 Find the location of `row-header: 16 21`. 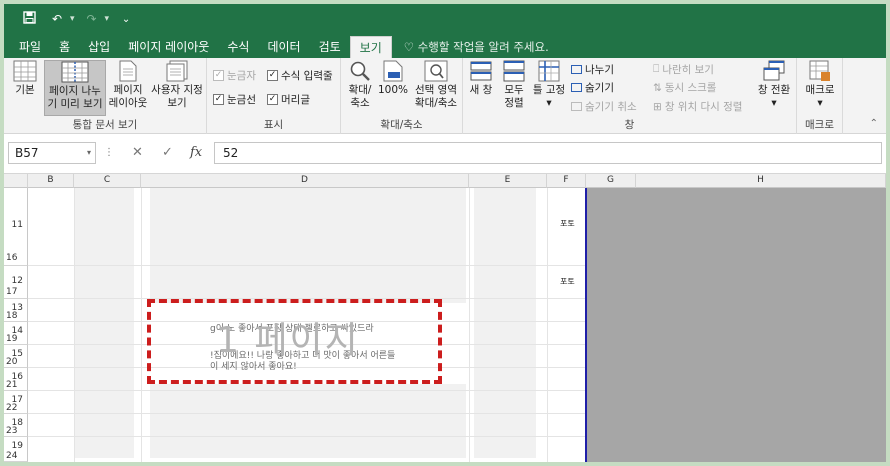

row-header: 16 21 is located at coordinates (16, 379).